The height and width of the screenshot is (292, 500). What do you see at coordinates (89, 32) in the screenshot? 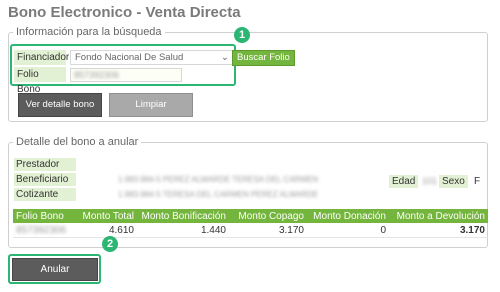
I see `search-legend: Información para la búsqueda` at bounding box center [89, 32].